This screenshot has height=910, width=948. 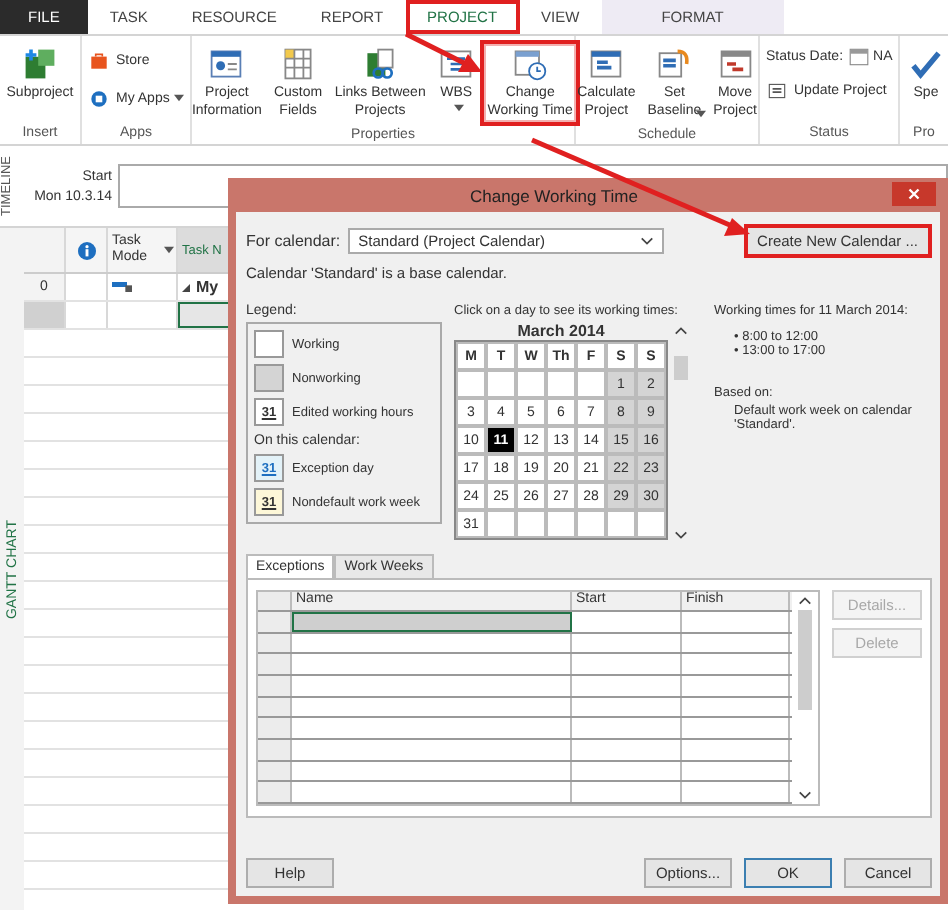 What do you see at coordinates (293, 241) in the screenshot?
I see `field-label: For calendar:` at bounding box center [293, 241].